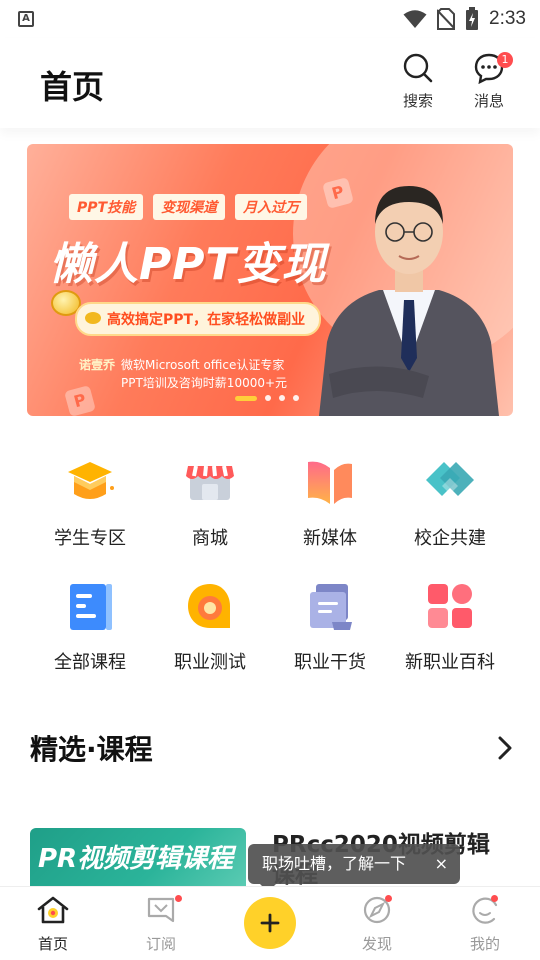  Describe the element at coordinates (334, 863) in the screenshot. I see `toast-text: 职场吐槽，了解一下` at that location.